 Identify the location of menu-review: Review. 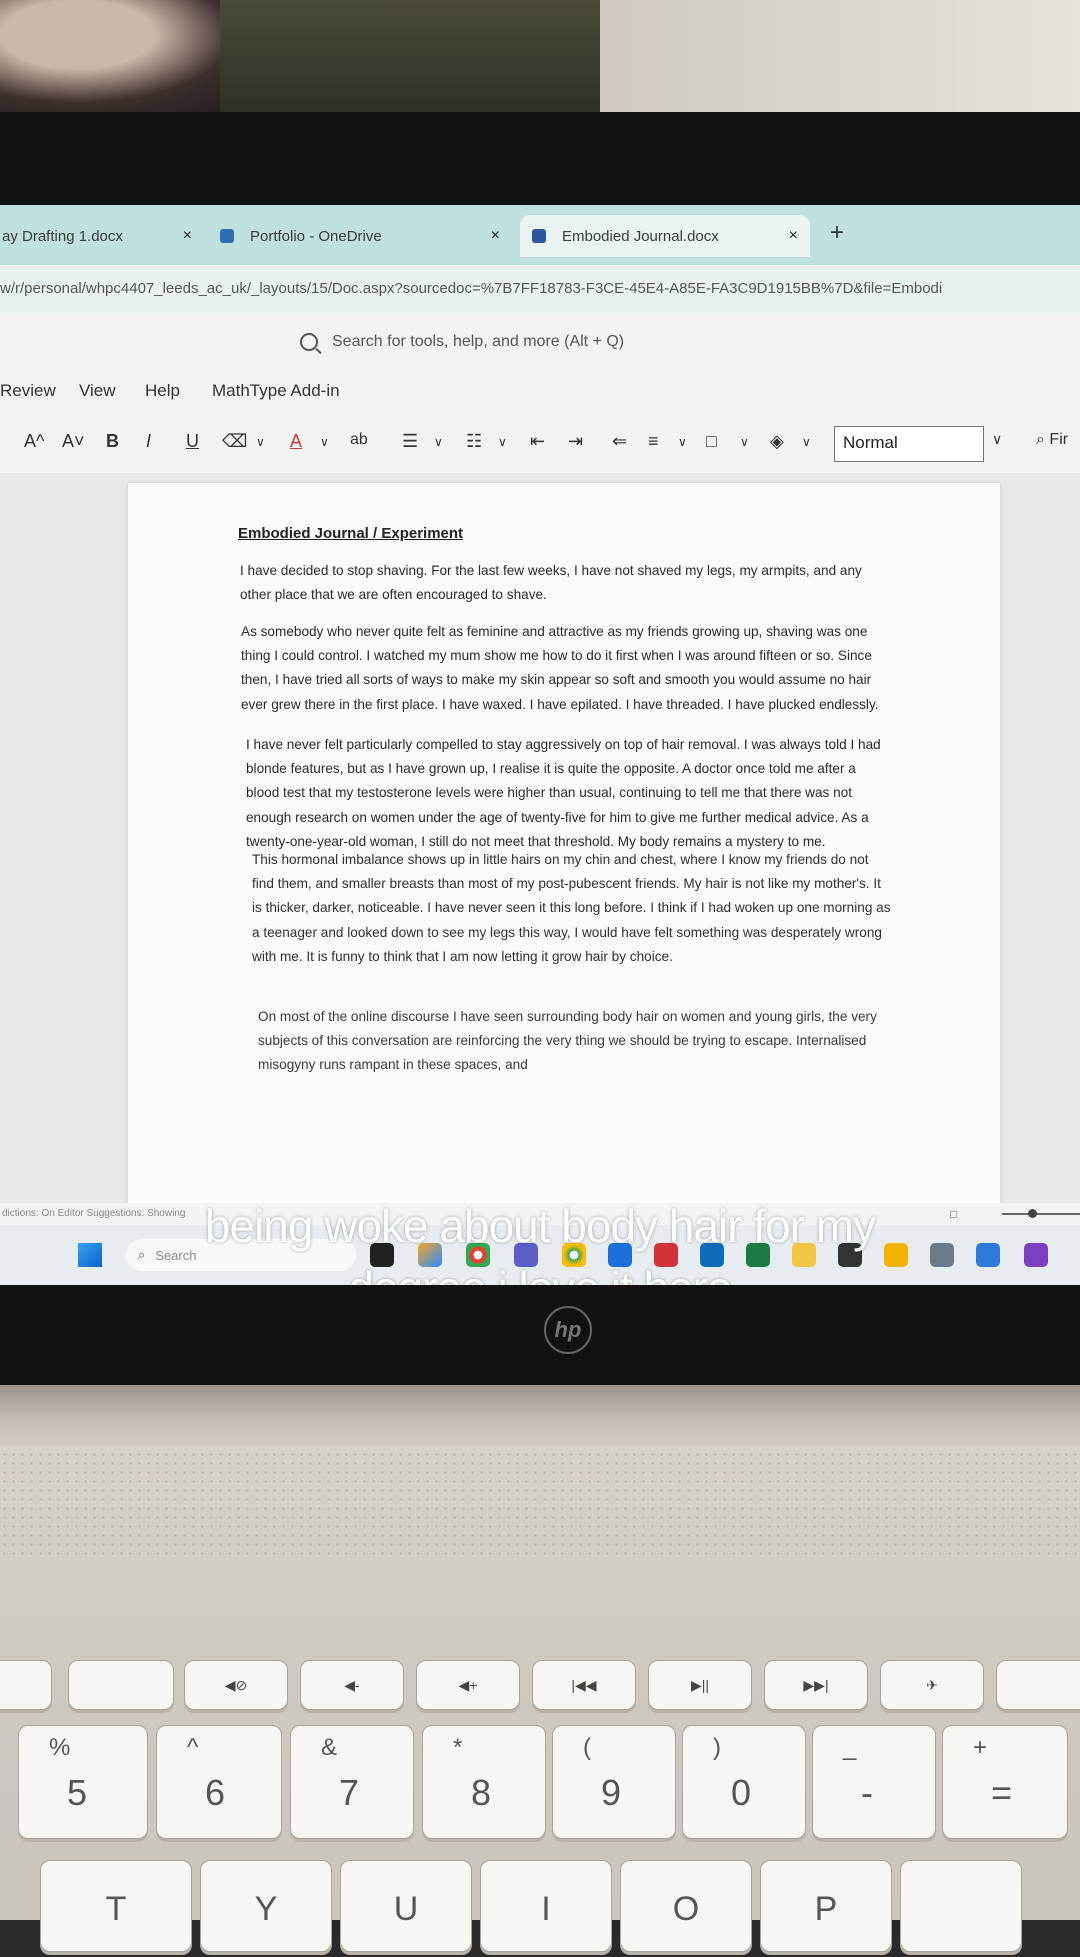
(28, 391).